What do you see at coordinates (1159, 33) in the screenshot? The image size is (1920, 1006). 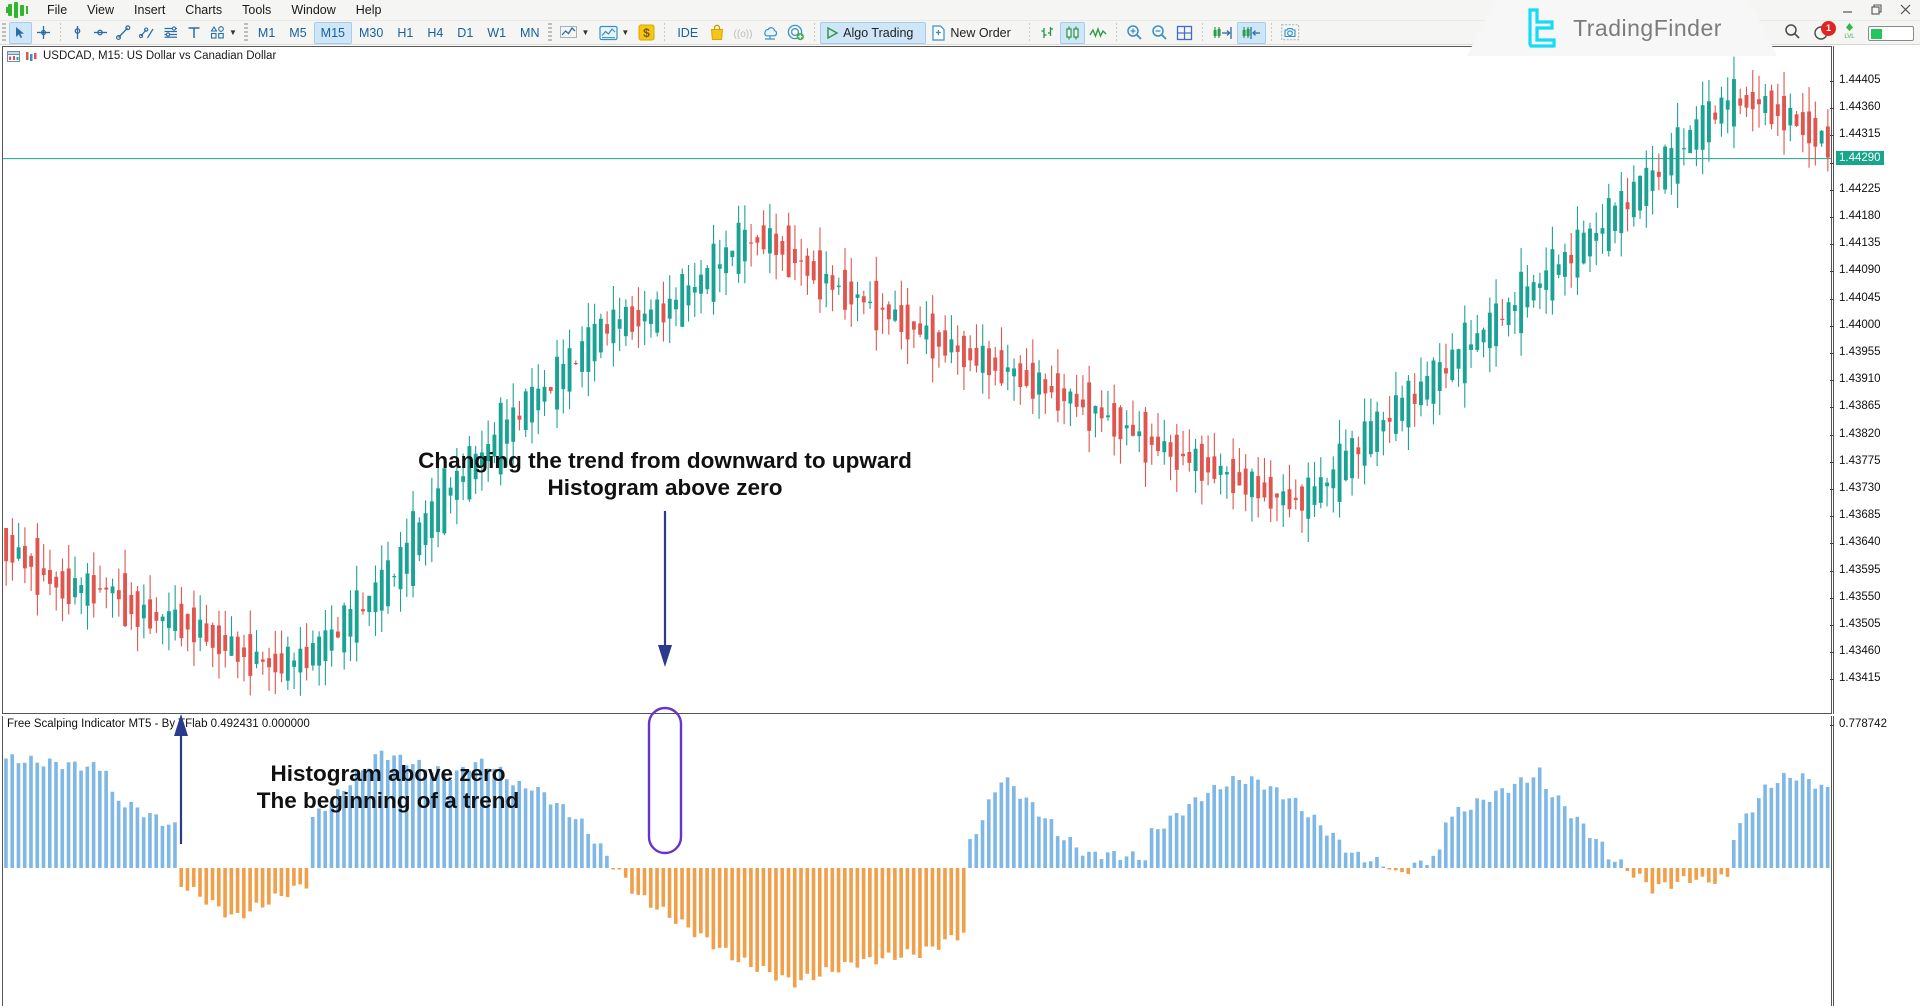 I see `zoom-out-icon` at bounding box center [1159, 33].